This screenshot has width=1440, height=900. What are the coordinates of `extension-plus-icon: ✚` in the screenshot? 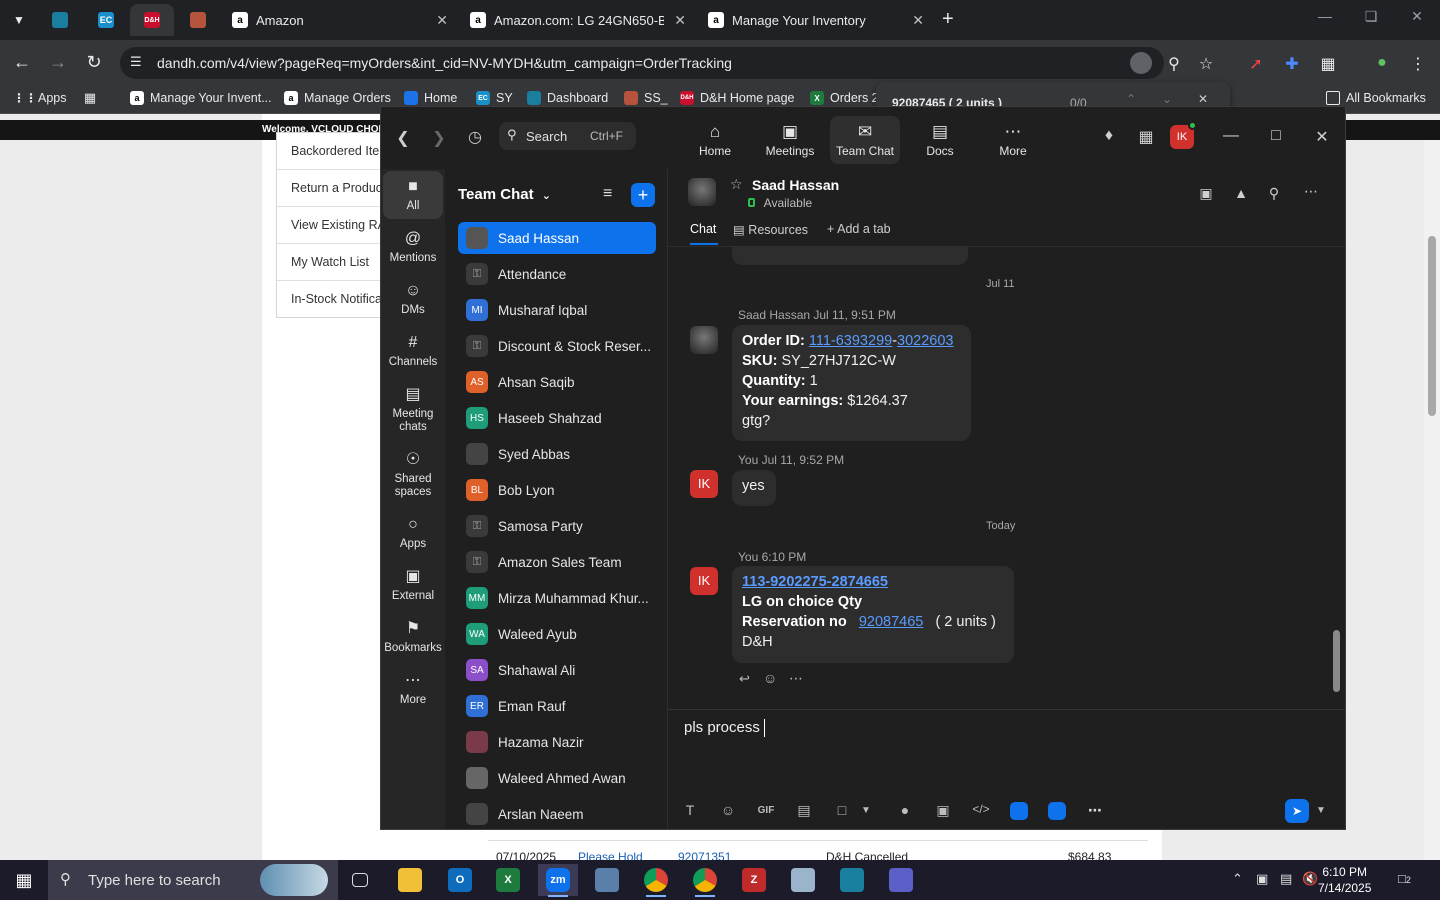 It's located at (1292, 64).